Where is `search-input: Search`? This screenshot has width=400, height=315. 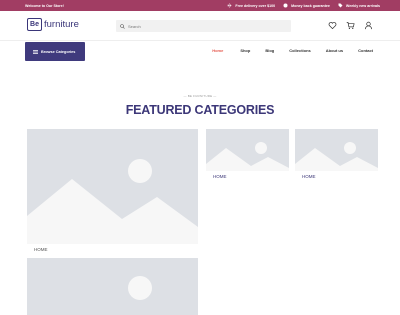 search-input: Search is located at coordinates (203, 26).